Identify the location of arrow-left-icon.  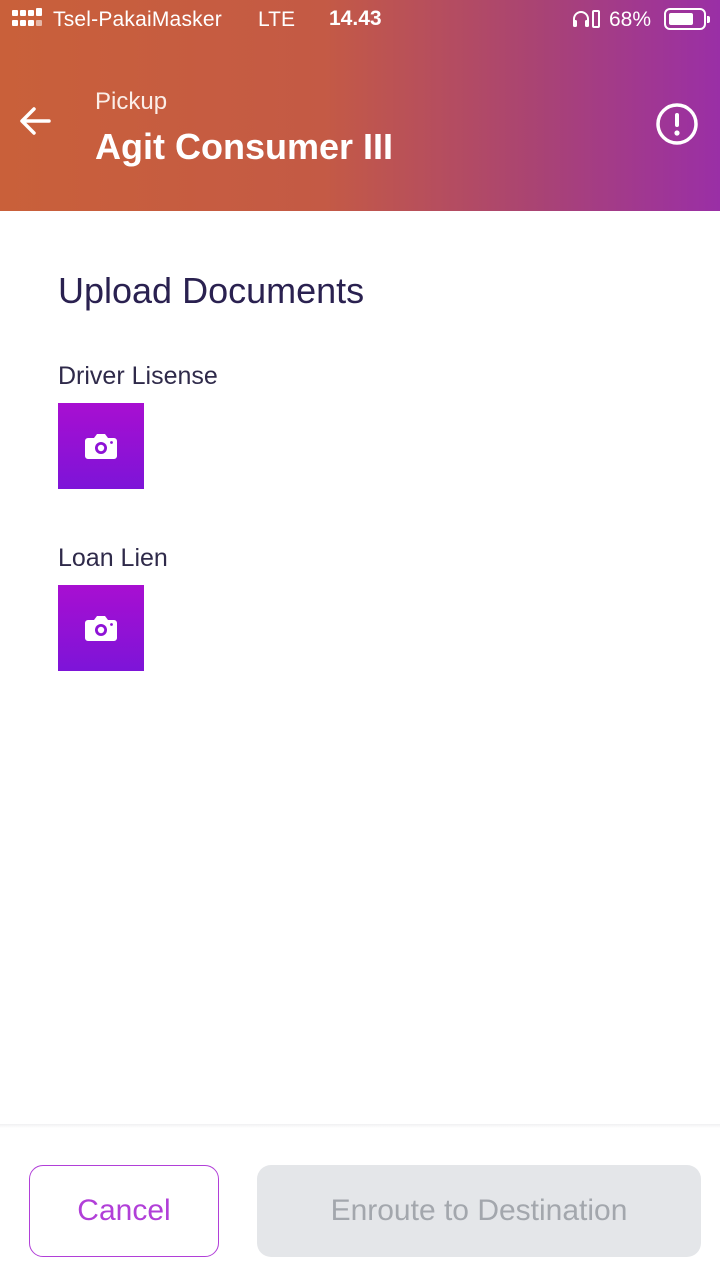
(35, 121).